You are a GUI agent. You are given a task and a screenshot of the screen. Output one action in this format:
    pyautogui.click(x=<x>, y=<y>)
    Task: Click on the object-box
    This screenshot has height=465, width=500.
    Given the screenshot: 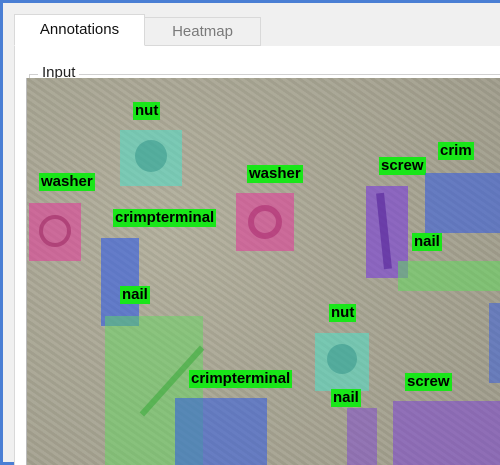 What is the action you would take?
    pyautogui.click(x=494, y=343)
    